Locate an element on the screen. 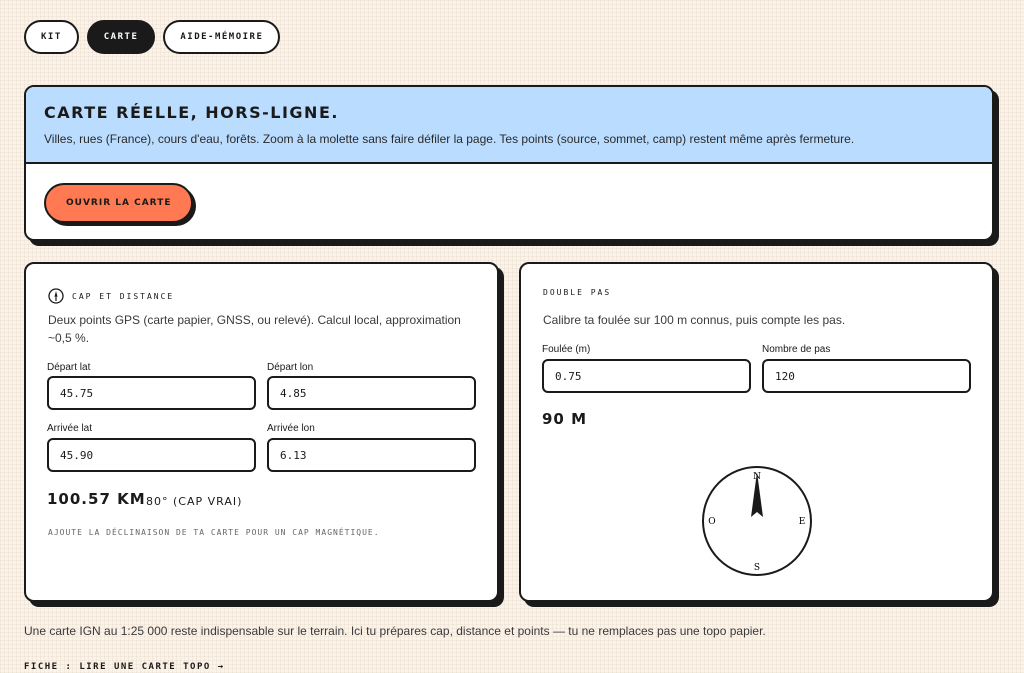  compass-dial: N E S O is located at coordinates (757, 521).